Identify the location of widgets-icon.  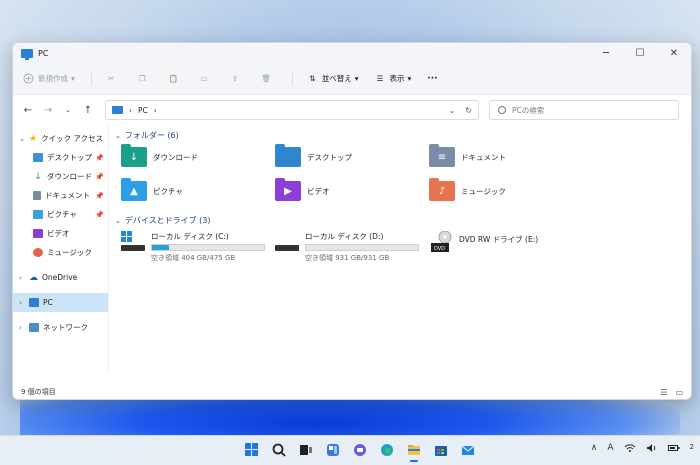
(333, 450).